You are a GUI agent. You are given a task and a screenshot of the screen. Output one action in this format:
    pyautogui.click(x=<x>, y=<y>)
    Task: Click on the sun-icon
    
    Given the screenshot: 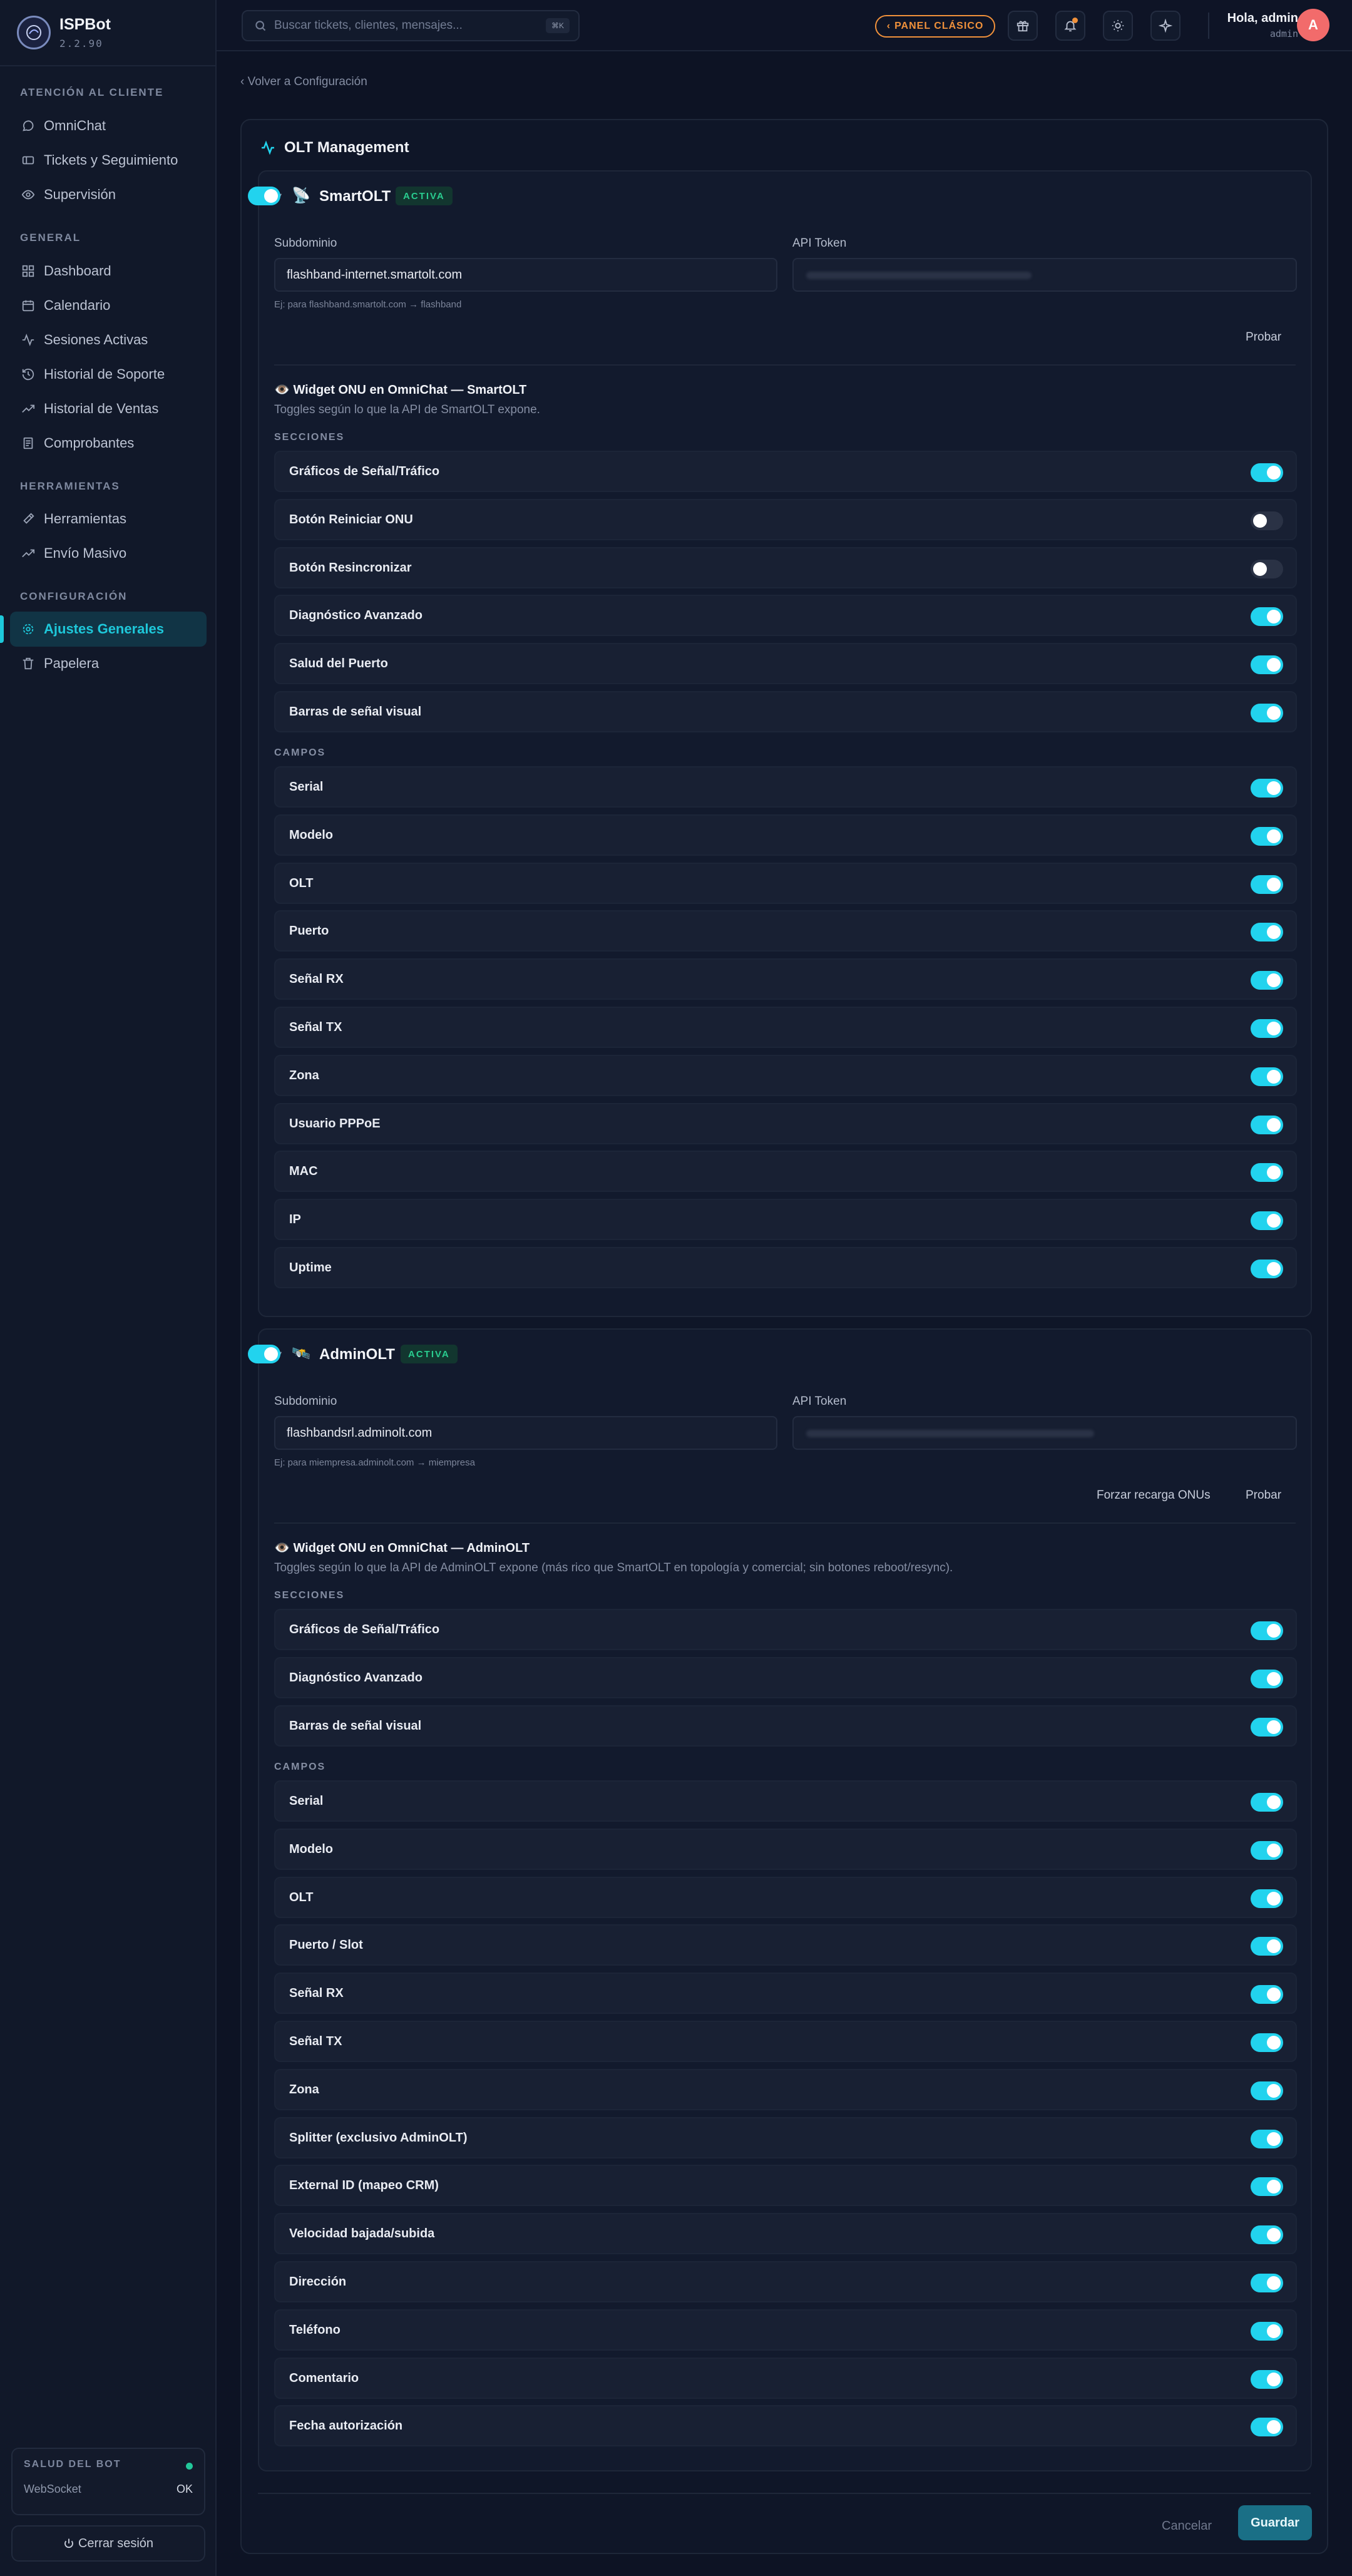 What is the action you would take?
    pyautogui.click(x=1118, y=25)
    